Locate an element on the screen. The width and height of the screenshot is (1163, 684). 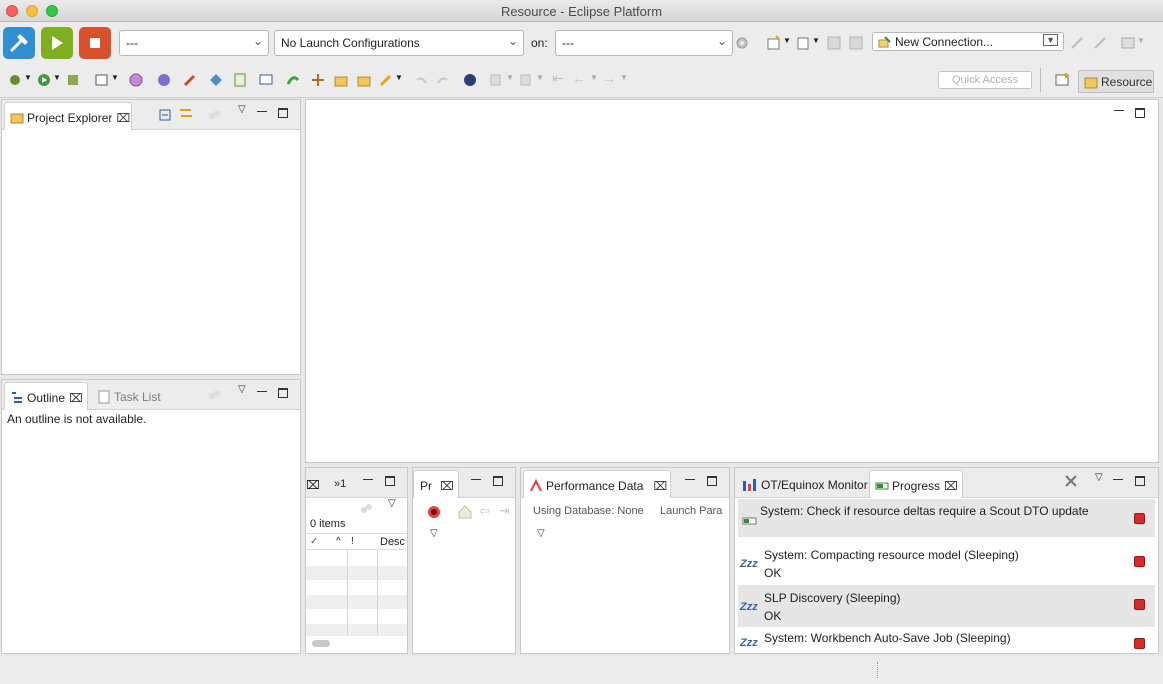
column-done: ✓ is located at coordinates (314, 541).